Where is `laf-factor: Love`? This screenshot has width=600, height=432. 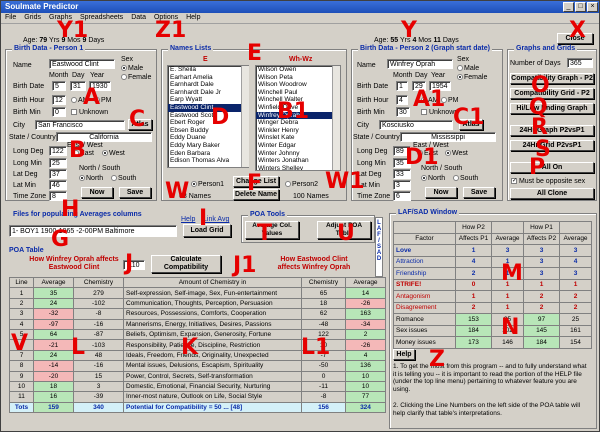
laf-factor: Love is located at coordinates (424, 250).